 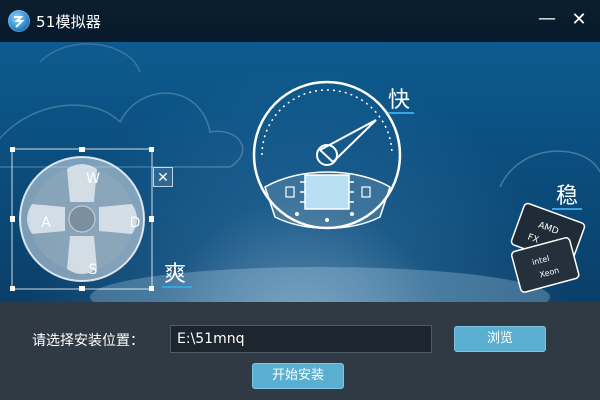 What do you see at coordinates (399, 100) in the screenshot?
I see `feature-fast-label: 快` at bounding box center [399, 100].